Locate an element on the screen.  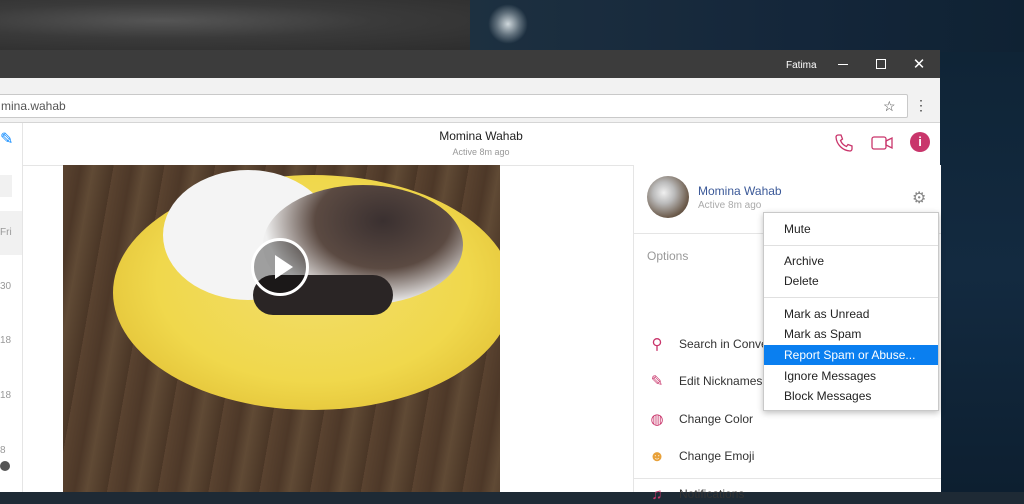
conversation-time: Fri is located at coordinates (6, 232).